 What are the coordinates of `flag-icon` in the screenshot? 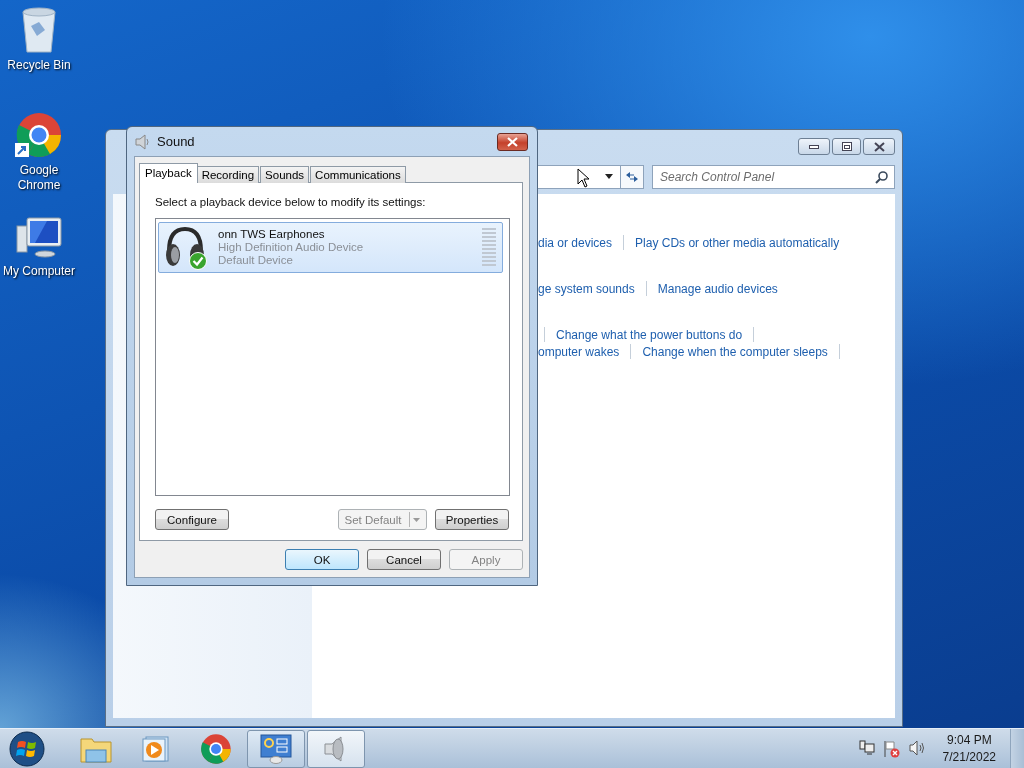 It's located at (891, 748).